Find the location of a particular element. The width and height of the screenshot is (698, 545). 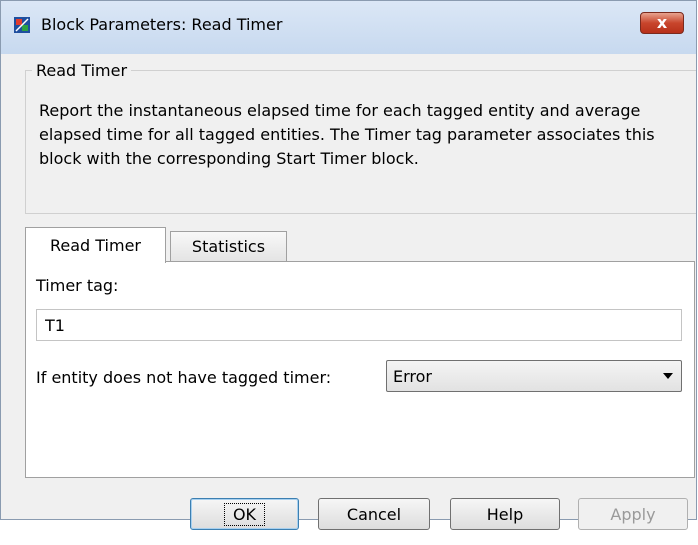

ok-button-label: OK is located at coordinates (244, 514).